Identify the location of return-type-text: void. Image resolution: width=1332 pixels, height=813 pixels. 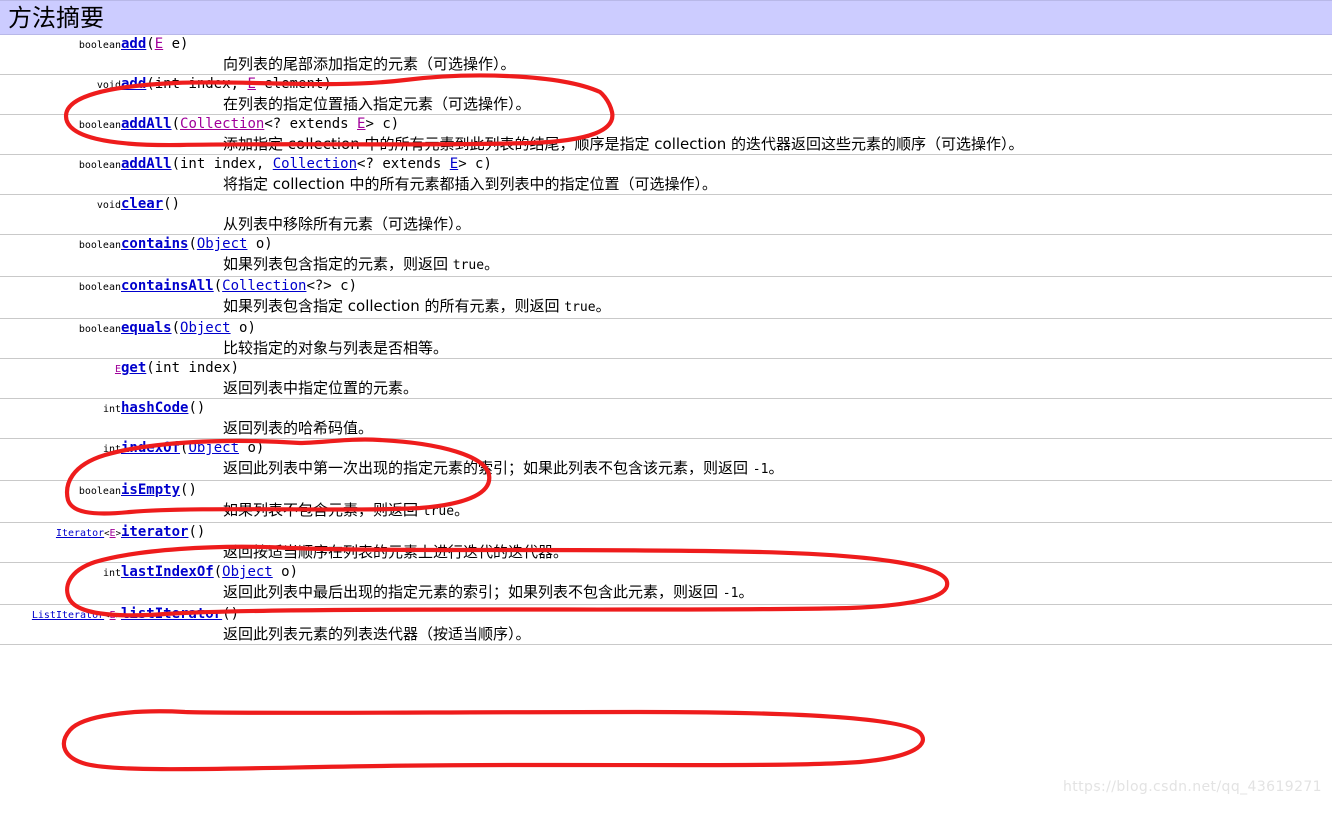
(108, 205).